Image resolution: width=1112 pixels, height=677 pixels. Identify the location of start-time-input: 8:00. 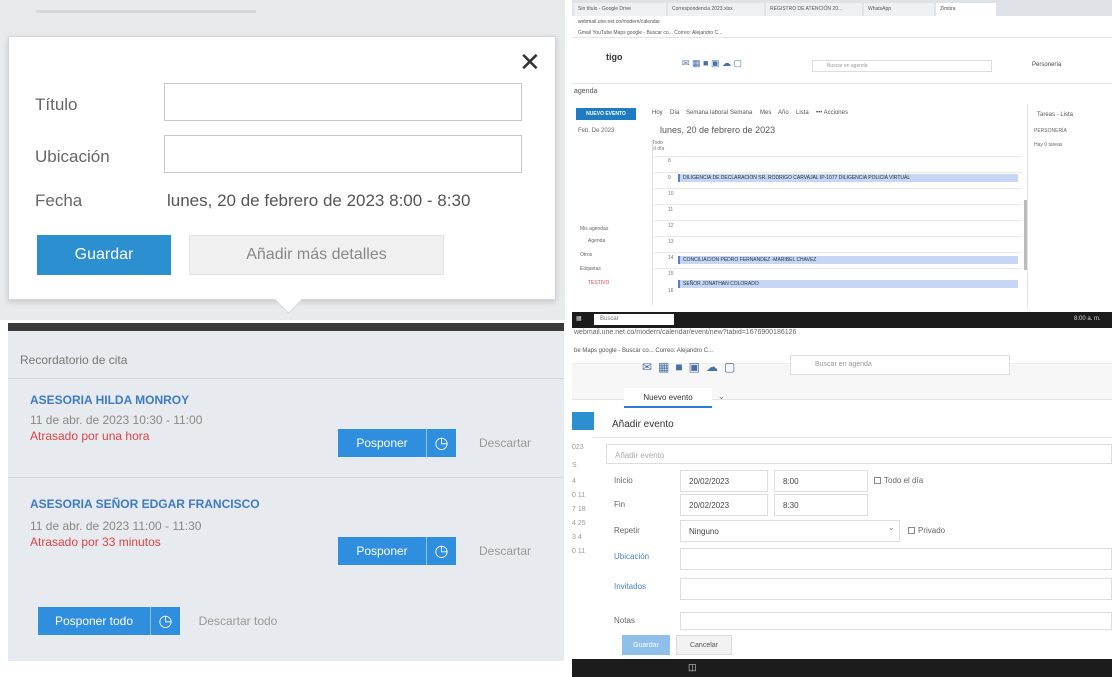
(821, 481).